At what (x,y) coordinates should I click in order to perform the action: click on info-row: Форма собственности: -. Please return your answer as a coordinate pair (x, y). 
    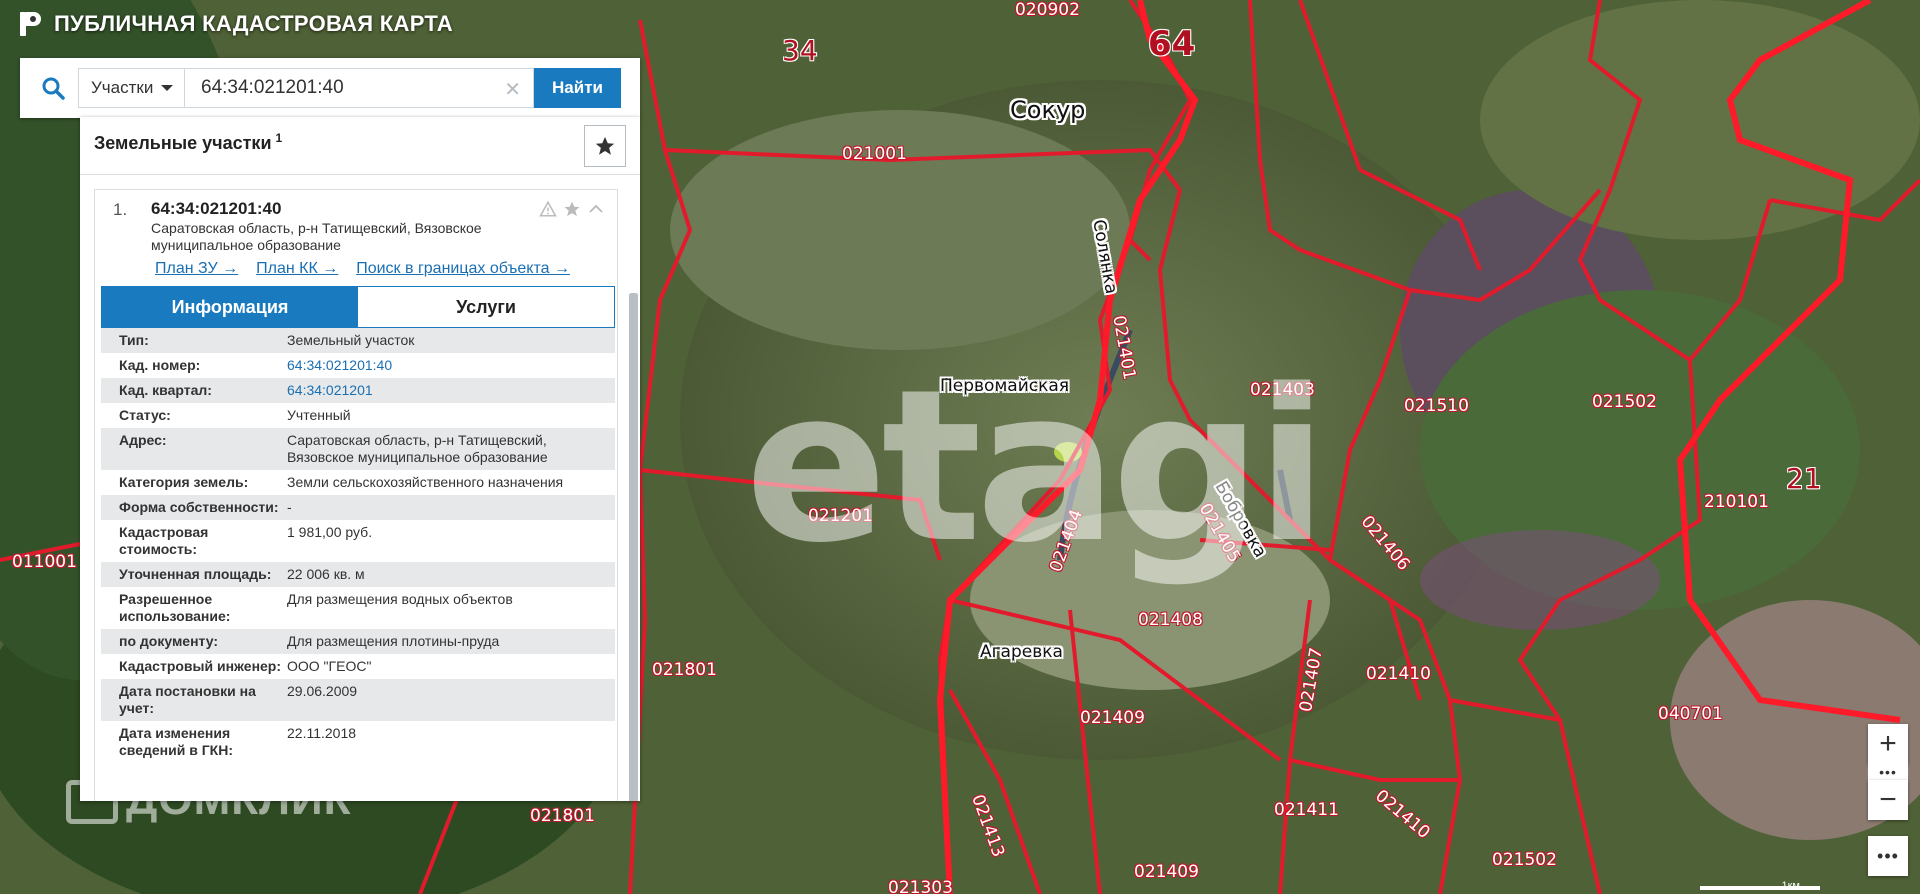
    Looking at the image, I should click on (358, 507).